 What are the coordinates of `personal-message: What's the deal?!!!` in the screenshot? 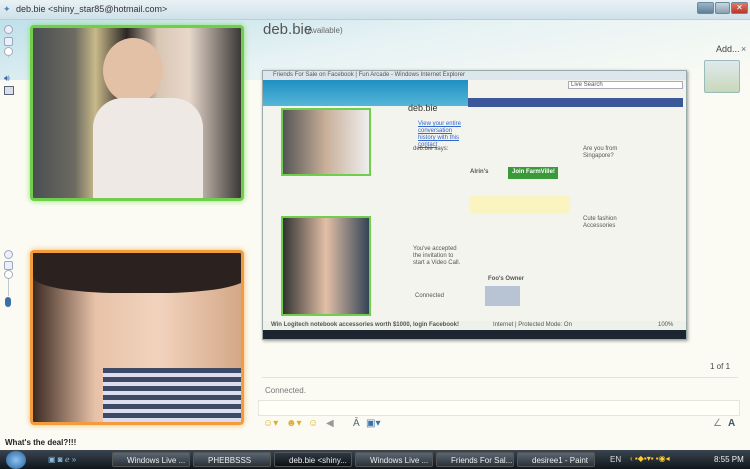 It's located at (41, 442).